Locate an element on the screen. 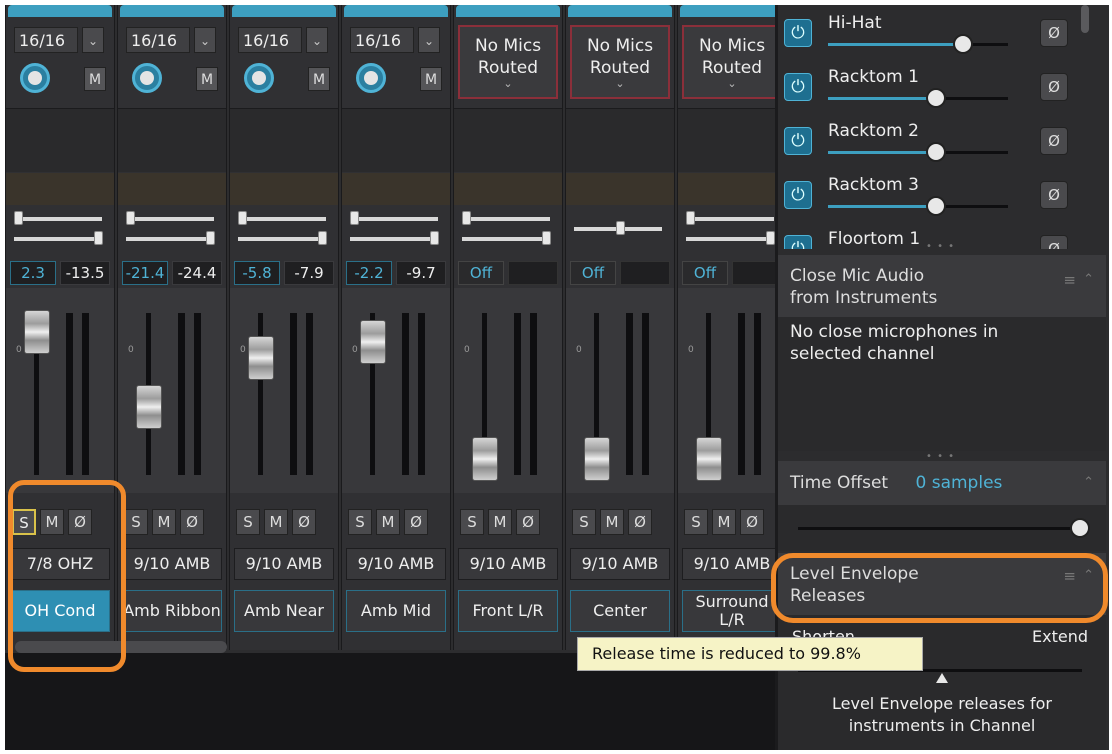 This screenshot has height=754, width=1112. time-offset-value: 0 samples is located at coordinates (959, 483).